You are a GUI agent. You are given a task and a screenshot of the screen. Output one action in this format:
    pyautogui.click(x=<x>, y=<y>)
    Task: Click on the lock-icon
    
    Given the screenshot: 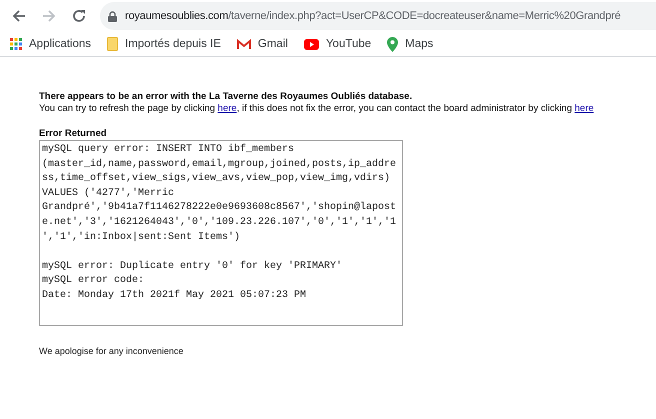 What is the action you would take?
    pyautogui.click(x=112, y=16)
    